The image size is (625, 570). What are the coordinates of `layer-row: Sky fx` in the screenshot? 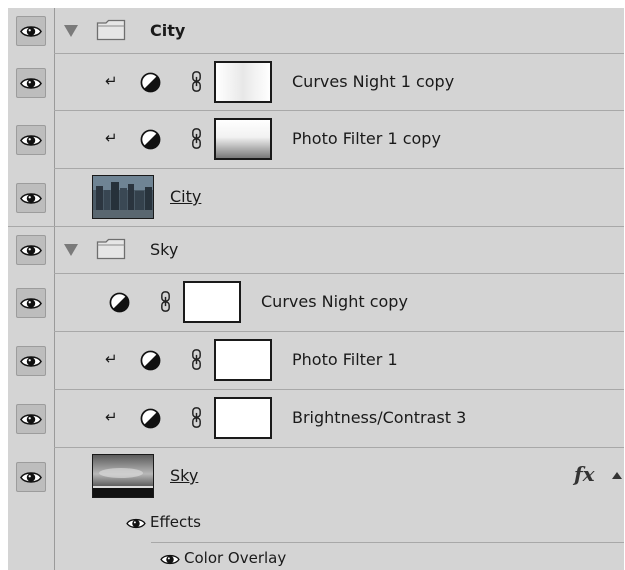 It's located at (316, 477).